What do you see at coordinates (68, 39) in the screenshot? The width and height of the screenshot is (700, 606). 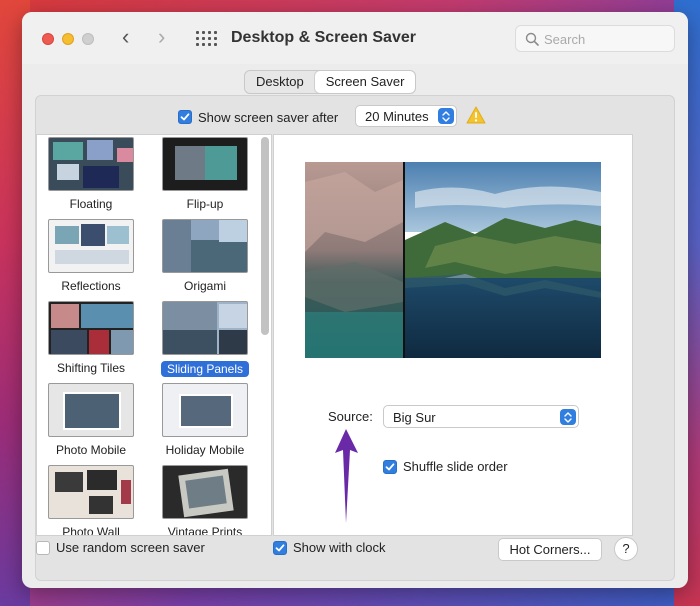 I see `minimize-button` at bounding box center [68, 39].